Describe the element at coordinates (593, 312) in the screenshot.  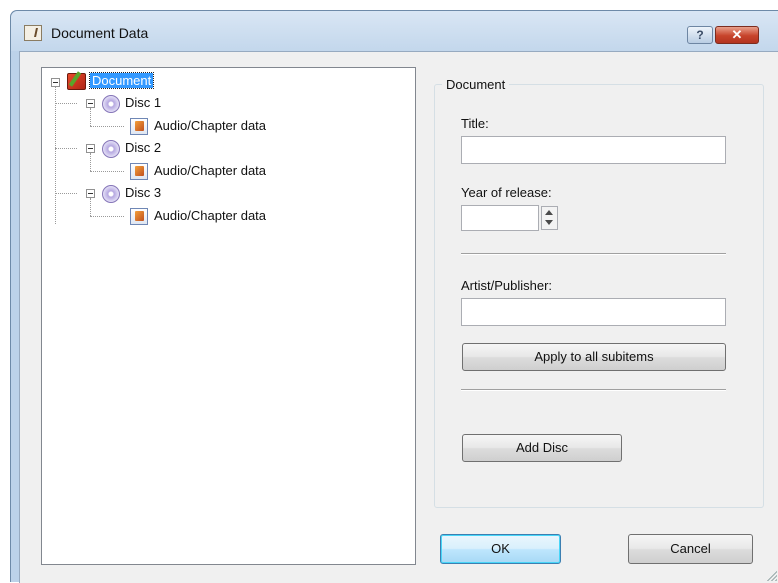
I see `artist-input` at that location.